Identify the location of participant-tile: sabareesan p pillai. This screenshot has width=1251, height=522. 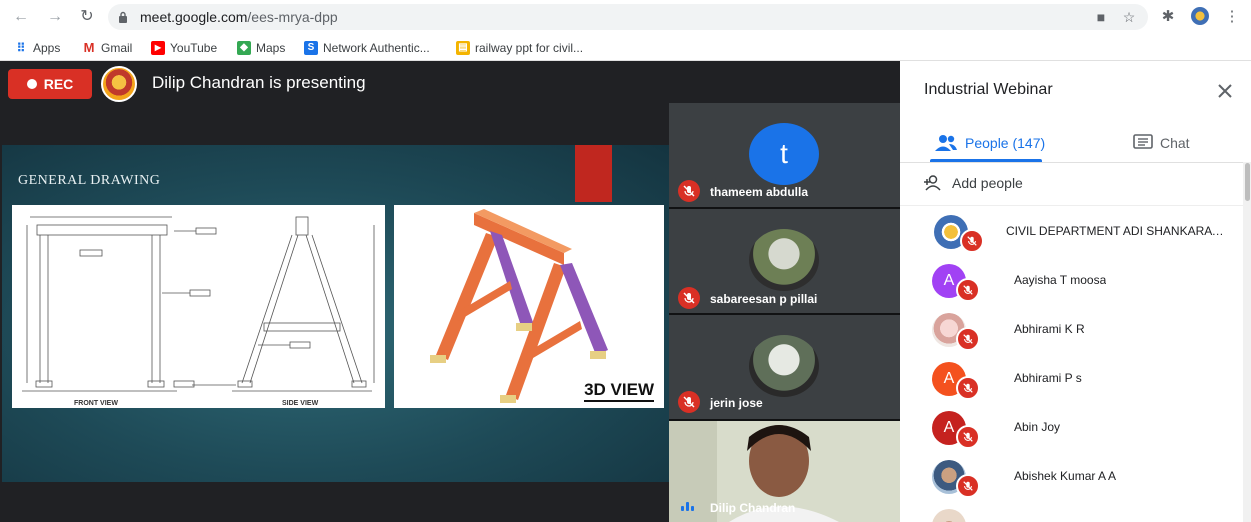
(784, 261).